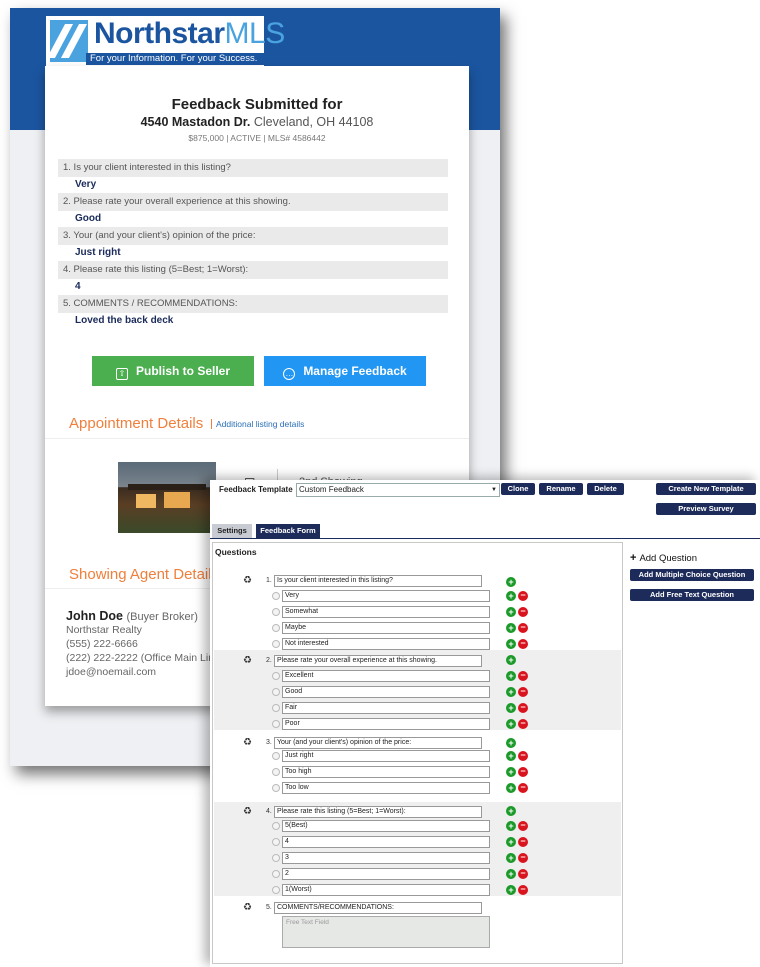 The image size is (760, 967). What do you see at coordinates (386, 628) in the screenshot?
I see `option-input: Maybe` at bounding box center [386, 628].